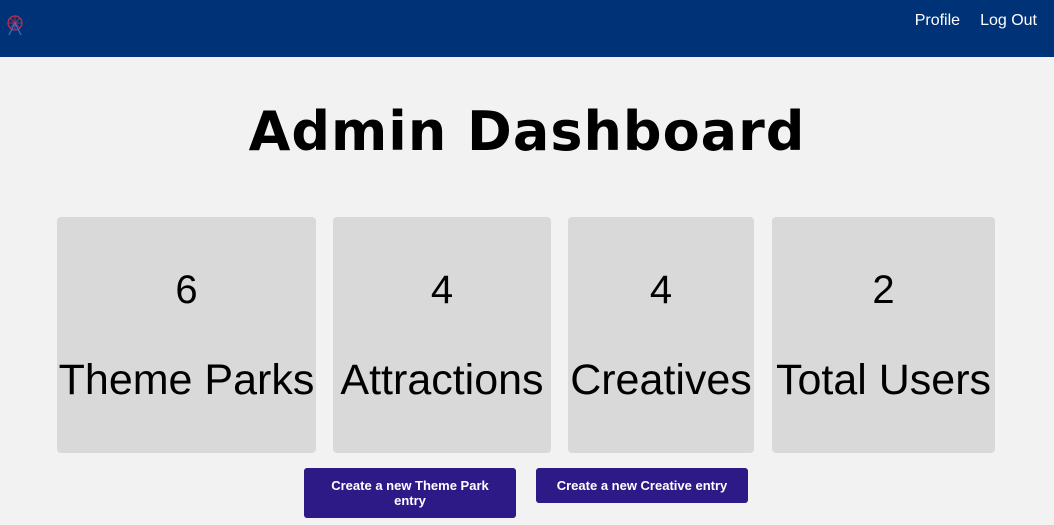  What do you see at coordinates (527, 131) in the screenshot?
I see `page-title: Admin Dashboard` at bounding box center [527, 131].